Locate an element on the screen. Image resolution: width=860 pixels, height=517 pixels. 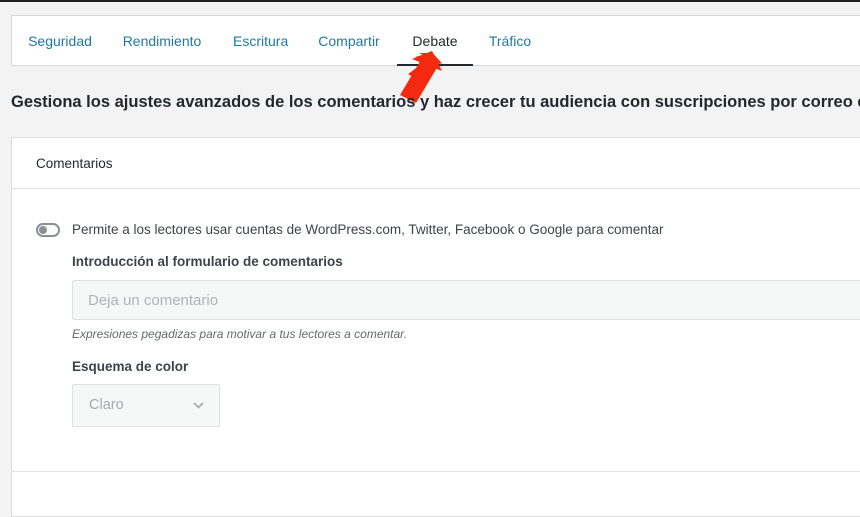
tab-rendimiento: Rendimiento is located at coordinates (162, 41).